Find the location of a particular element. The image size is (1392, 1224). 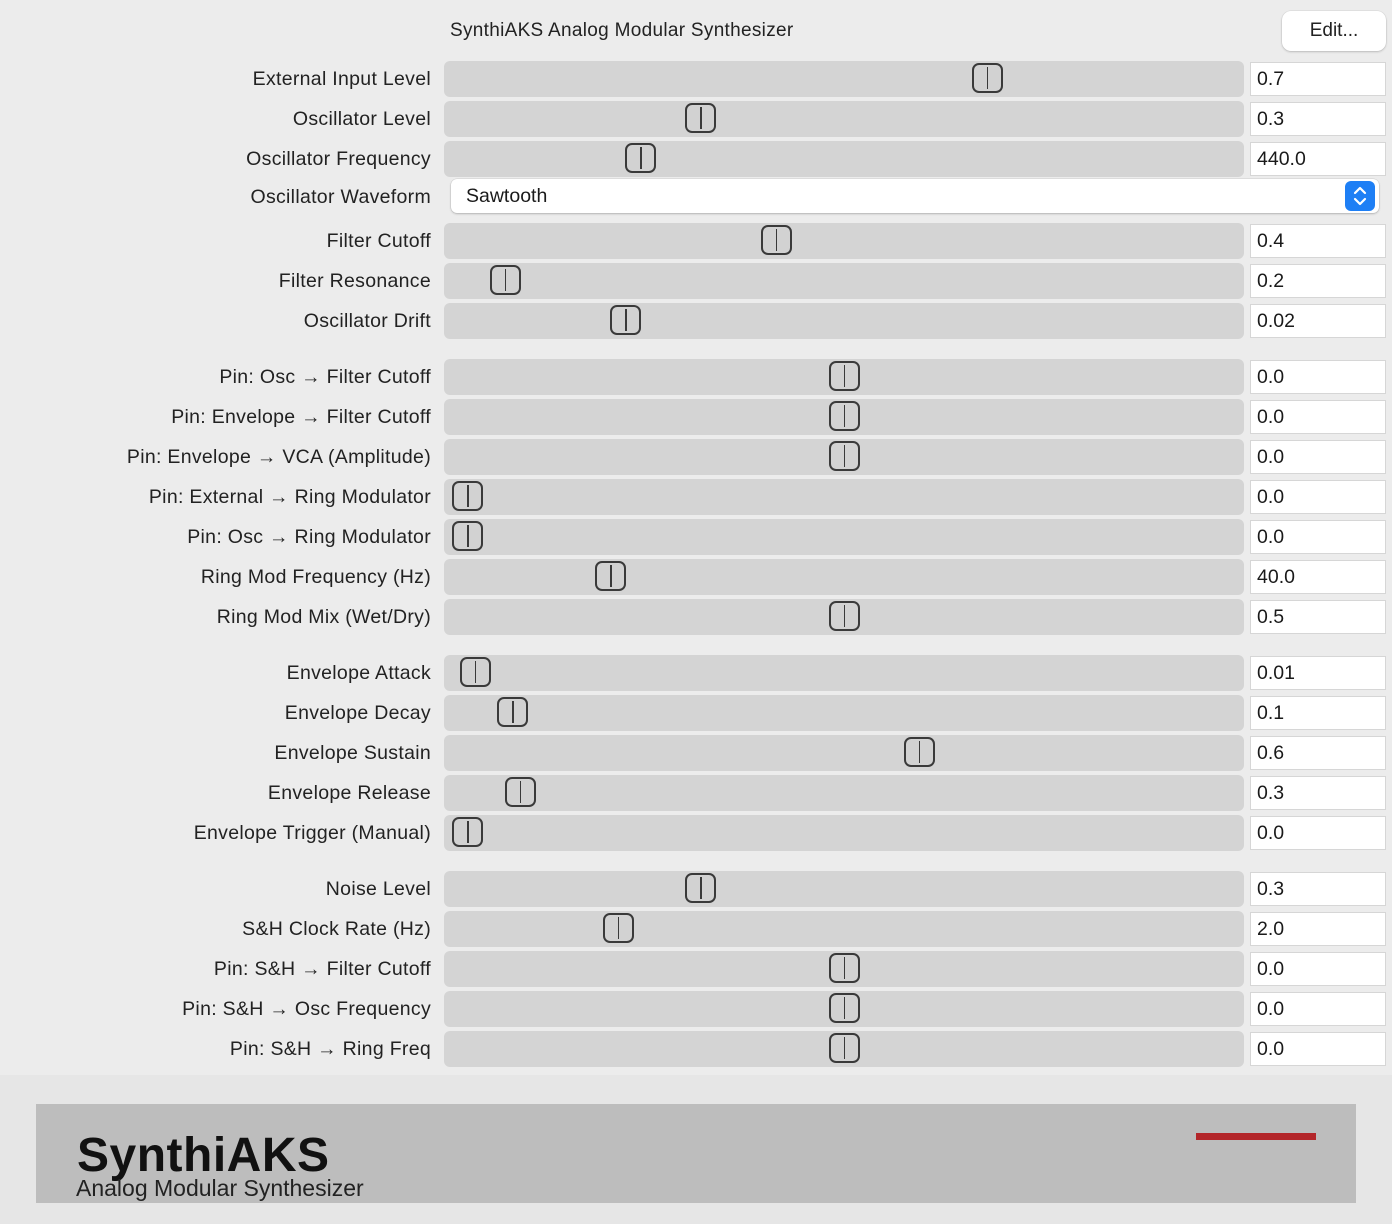

waveform-select: Sawtooth is located at coordinates (915, 196).